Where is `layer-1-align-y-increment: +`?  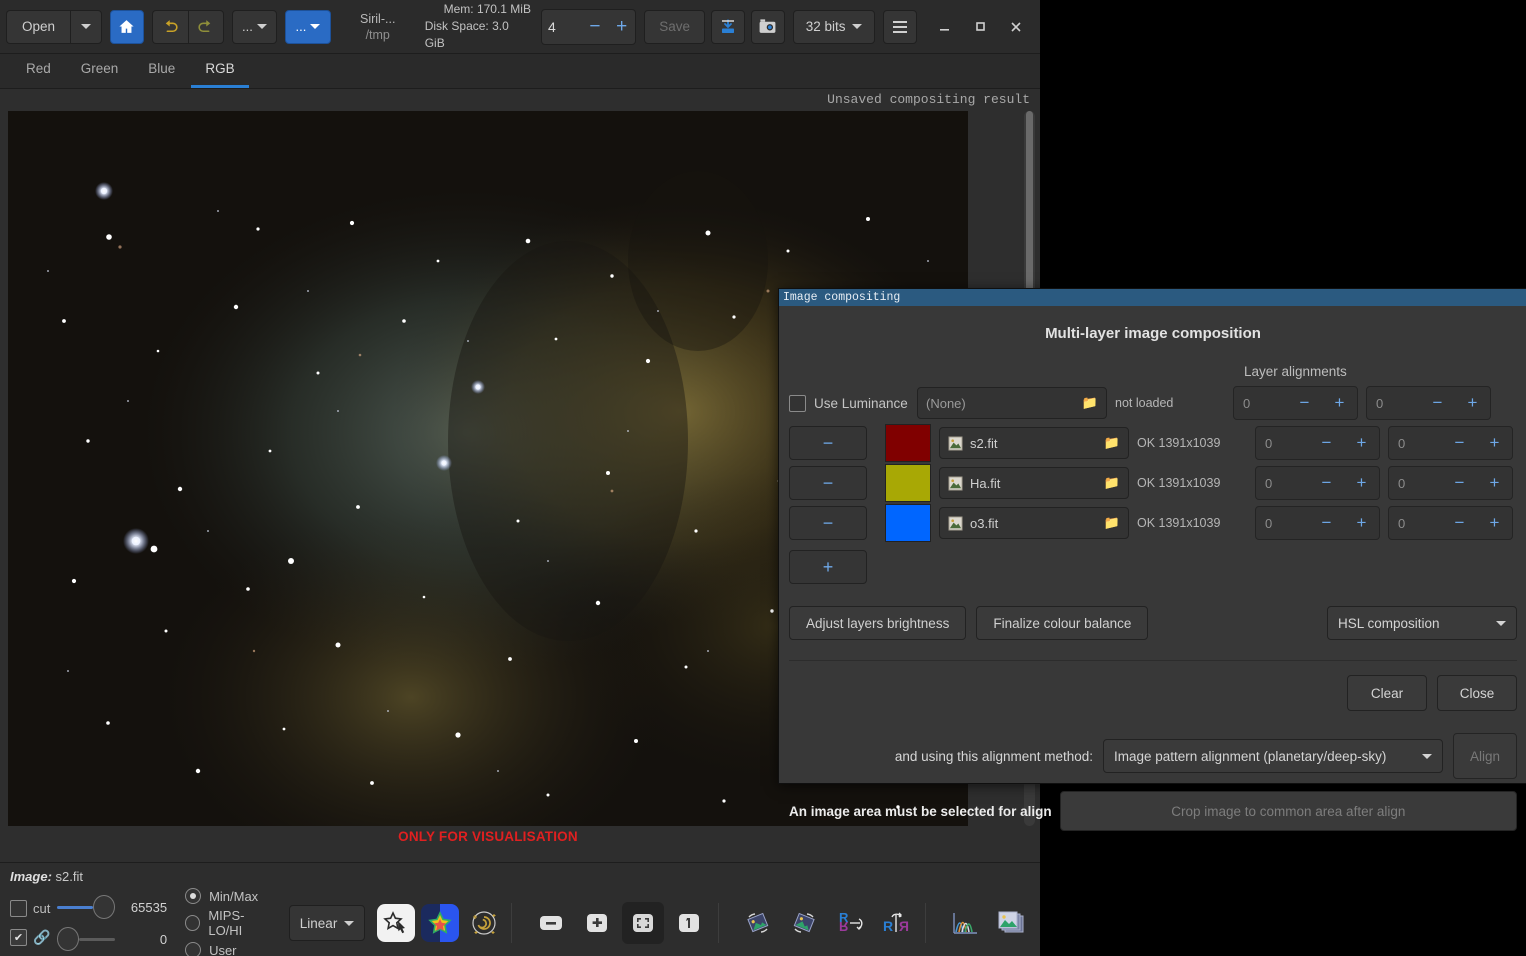
layer-1-align-y-increment: + is located at coordinates (1494, 443).